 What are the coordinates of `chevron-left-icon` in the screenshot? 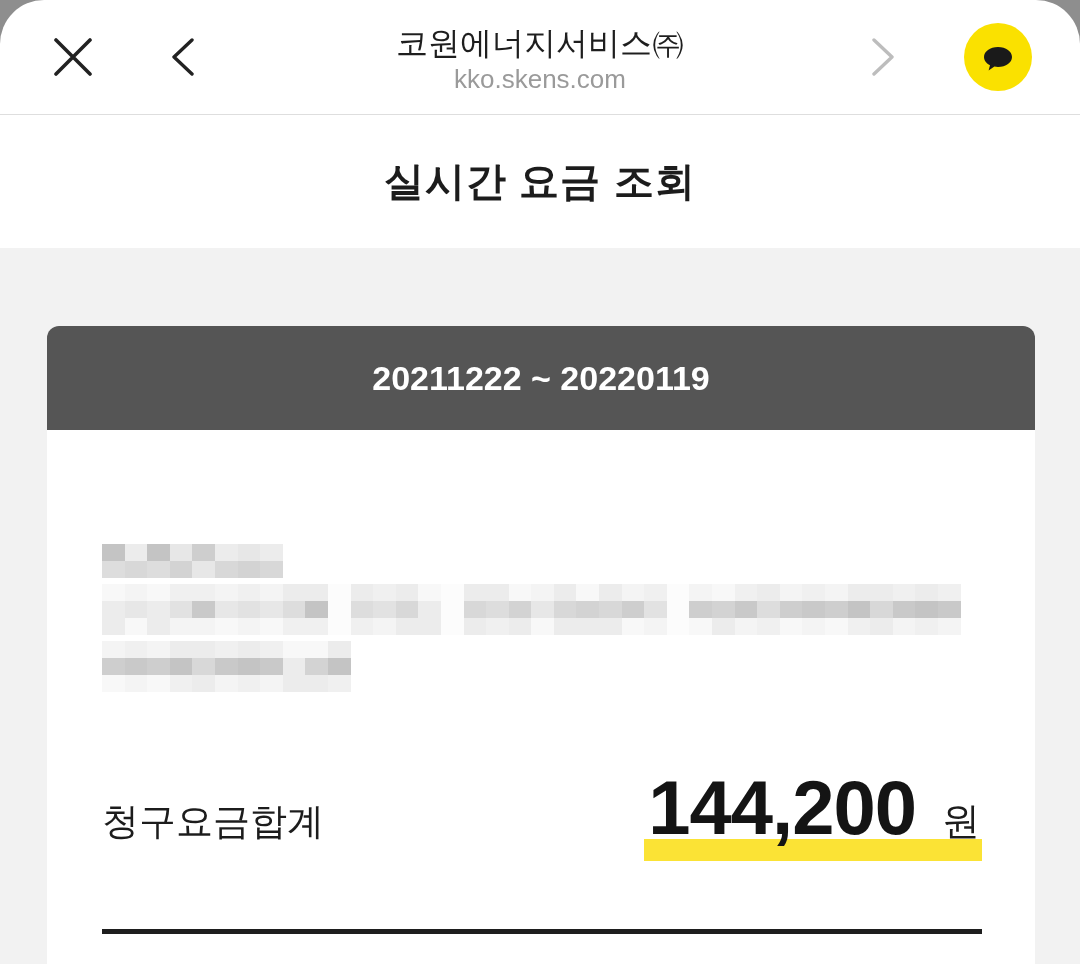 It's located at (183, 57).